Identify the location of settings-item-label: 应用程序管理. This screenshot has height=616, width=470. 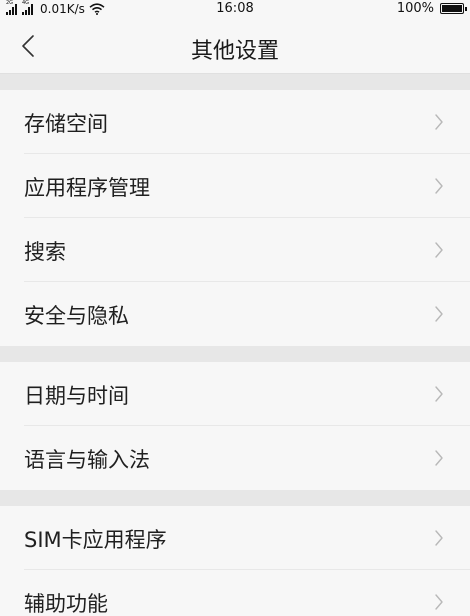
(87, 188).